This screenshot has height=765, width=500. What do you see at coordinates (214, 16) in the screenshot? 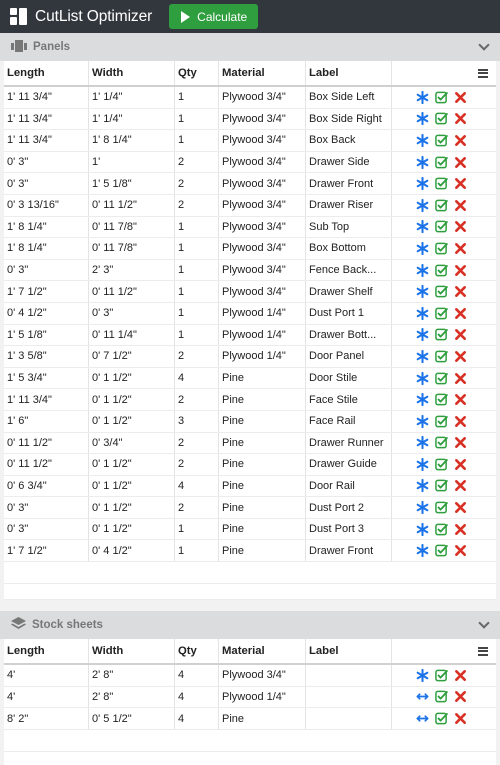
I see `calculate-button: Calculate` at bounding box center [214, 16].